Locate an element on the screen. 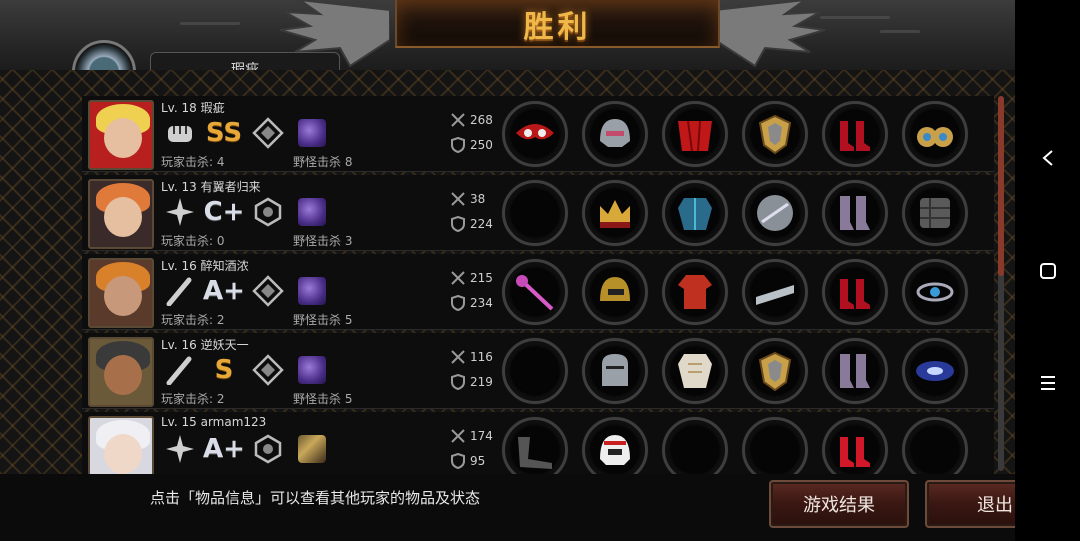  boomerang-icon is located at coordinates (535, 453).